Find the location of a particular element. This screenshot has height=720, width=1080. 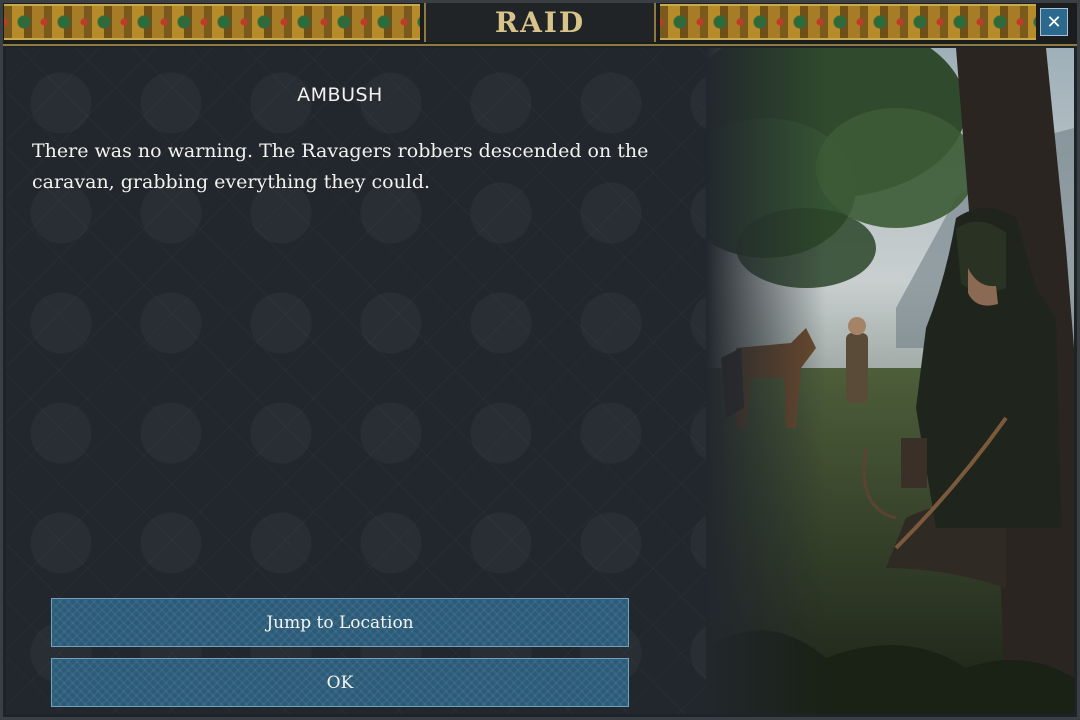

title-plate: RAID is located at coordinates (540, 22).